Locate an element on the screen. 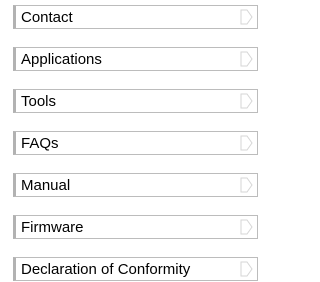 This screenshot has height=282, width=320. menu-item-label: Firmware is located at coordinates (52, 227).